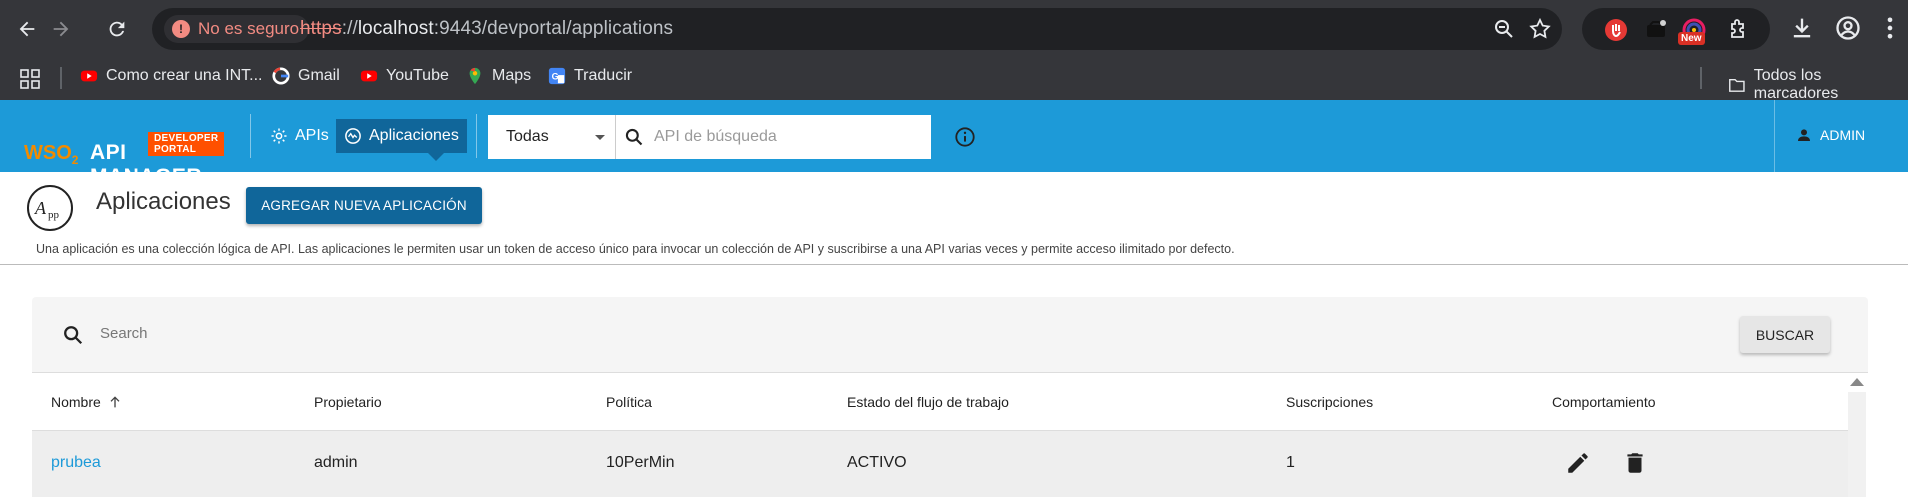 The height and width of the screenshot is (497, 1908). What do you see at coordinates (640, 462) in the screenshot?
I see `application-policy: 10PerMin` at bounding box center [640, 462].